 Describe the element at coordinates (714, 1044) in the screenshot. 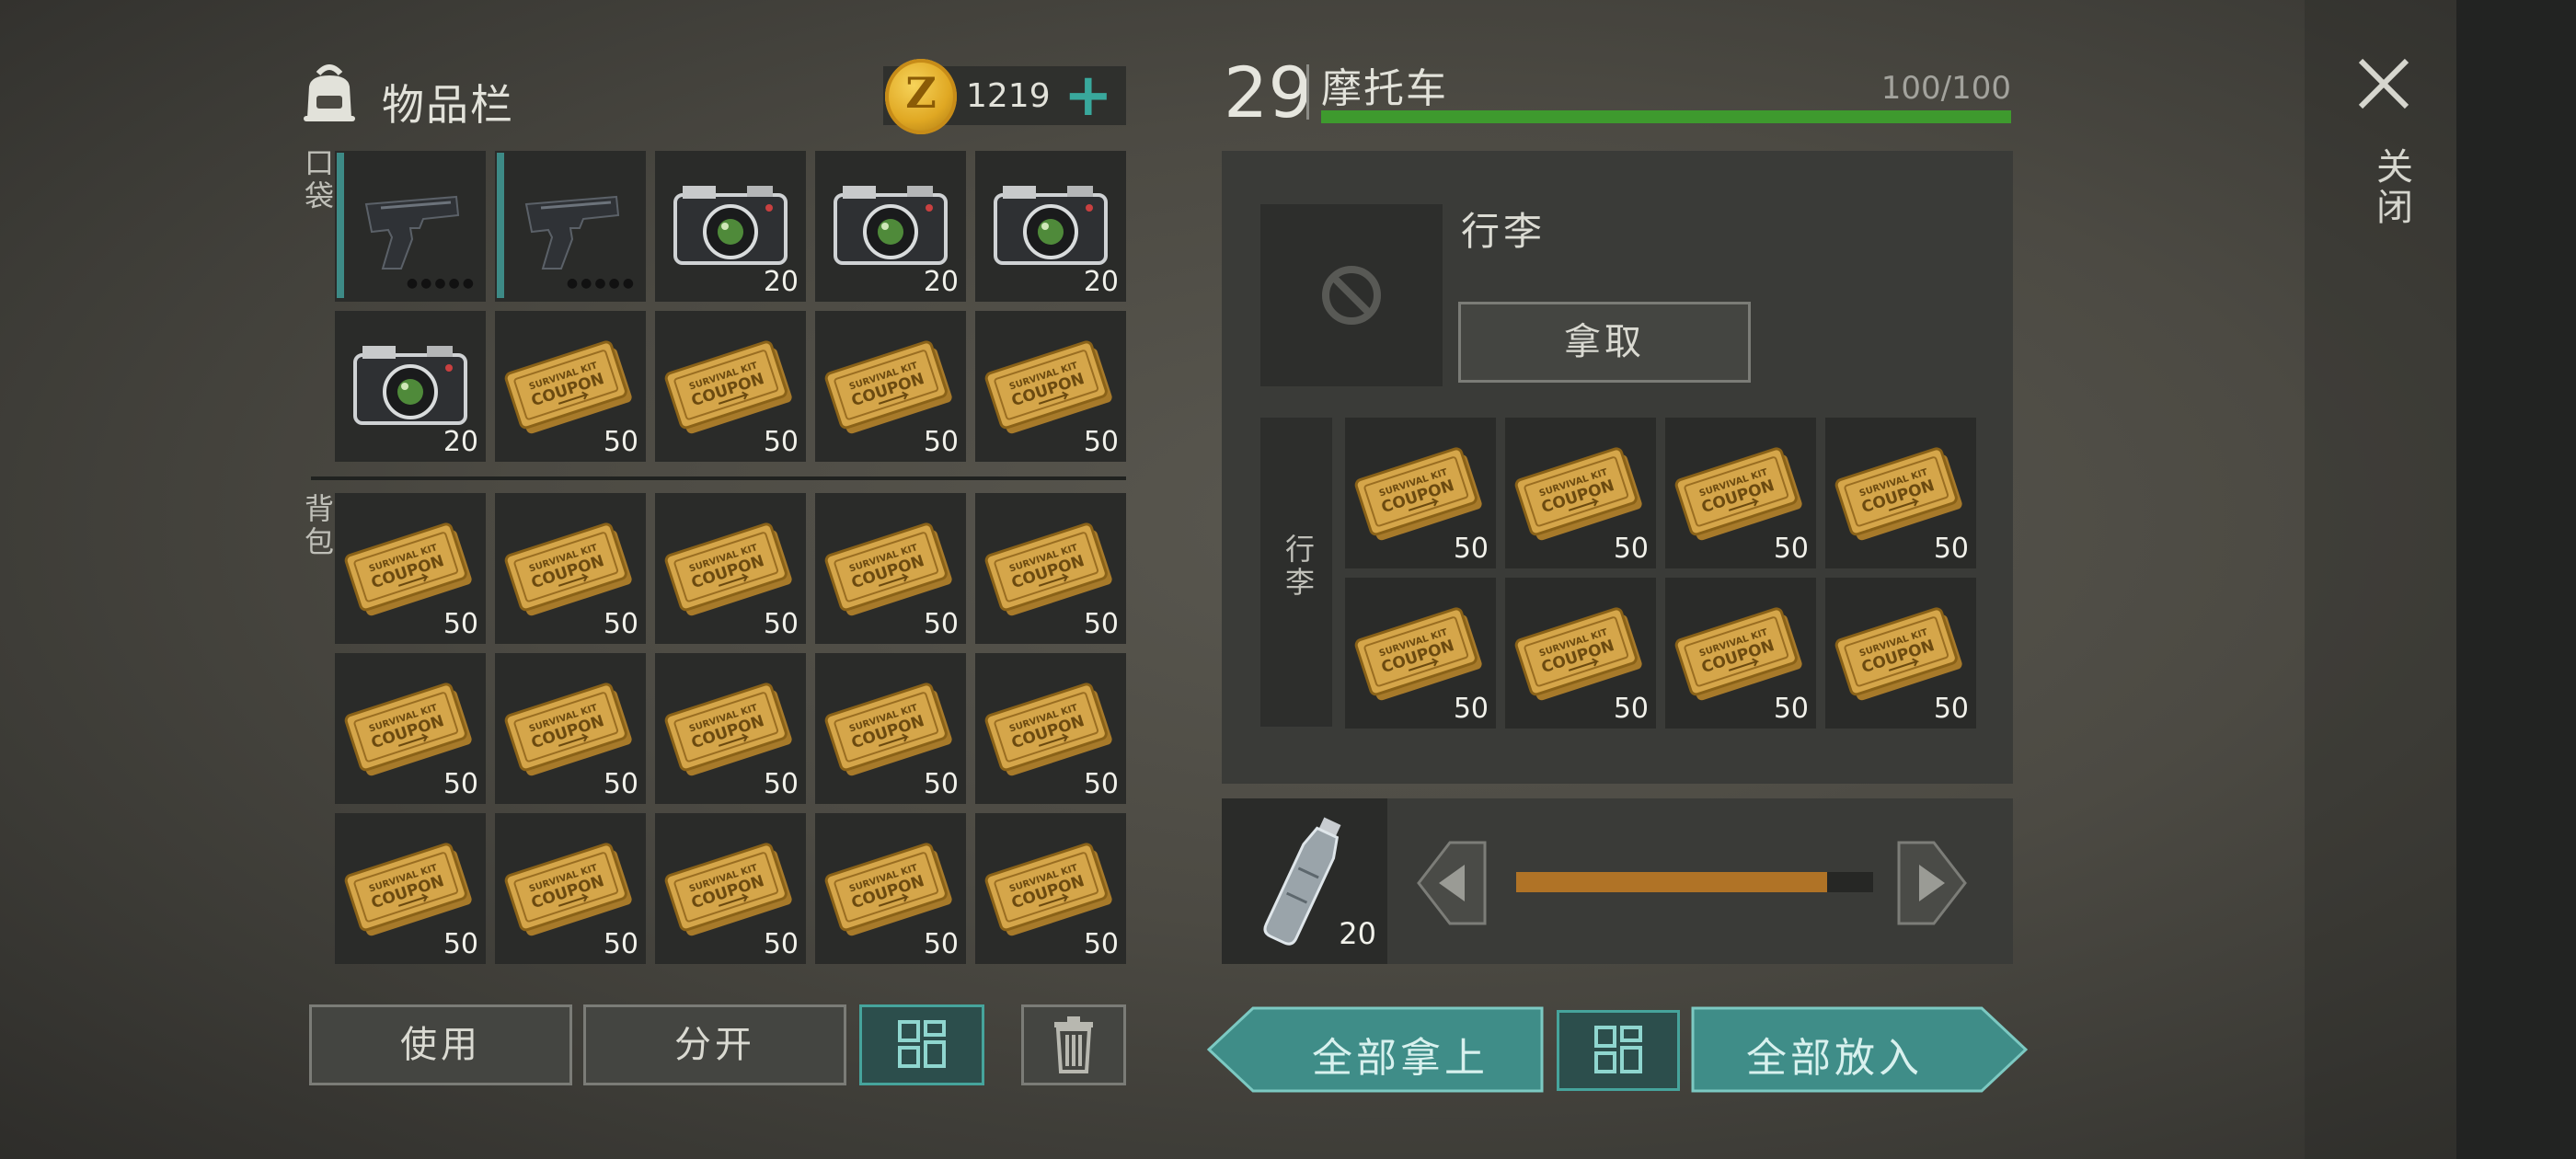

I see `split-button: 分开` at that location.